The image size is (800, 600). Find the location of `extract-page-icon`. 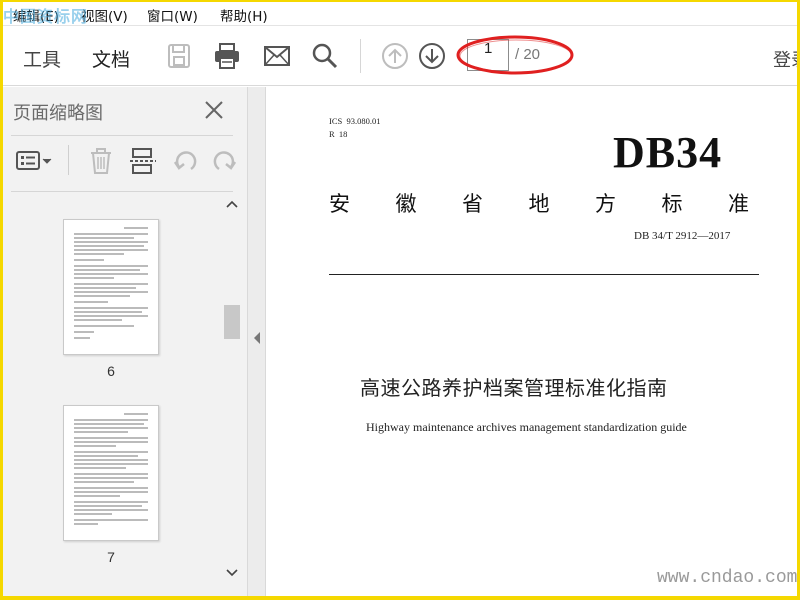

extract-page-icon is located at coordinates (143, 161).